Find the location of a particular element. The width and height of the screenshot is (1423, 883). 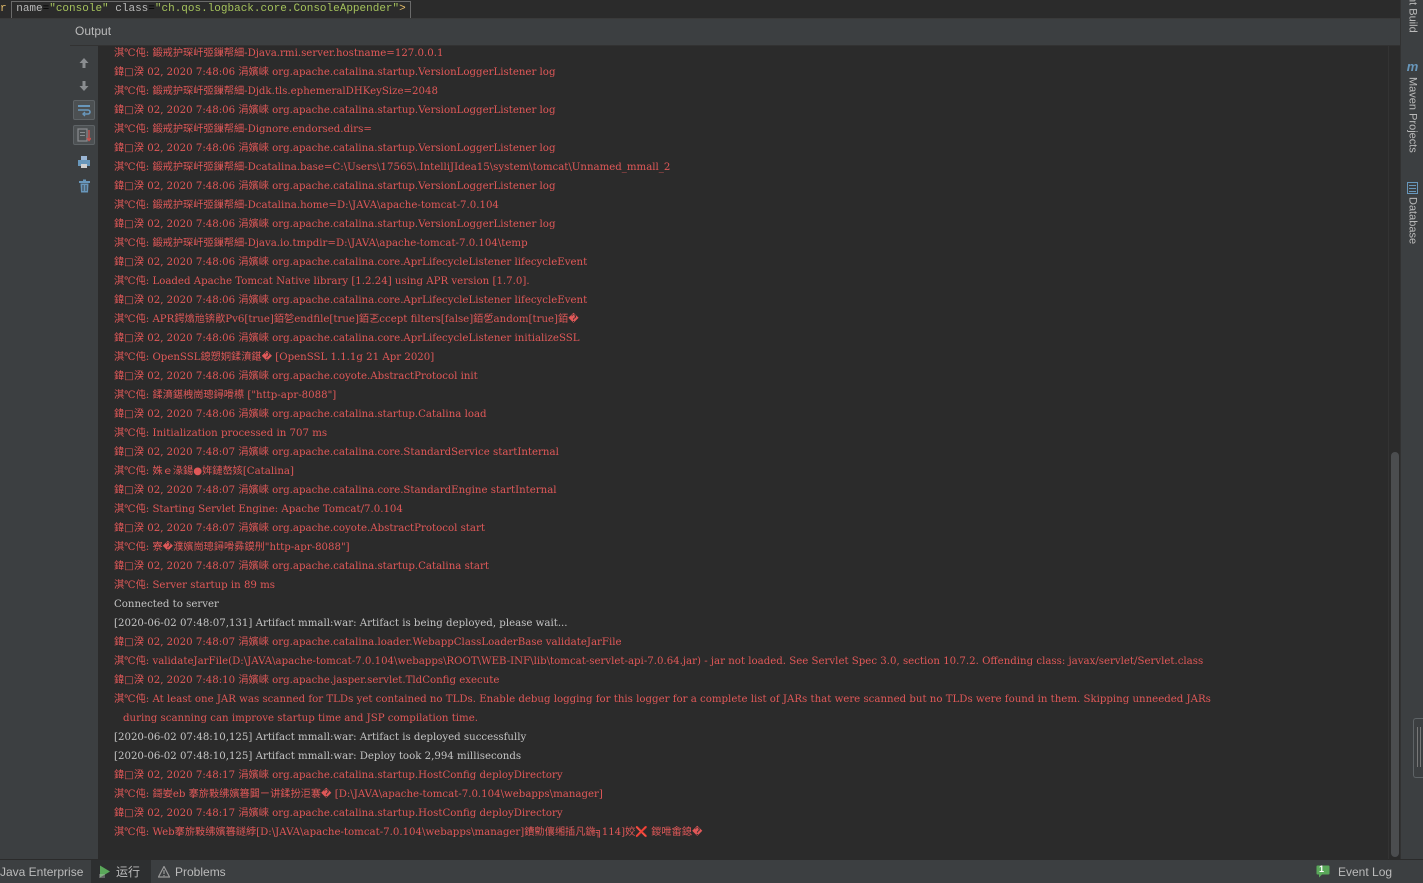

event-log-label: Event Log is located at coordinates (1365, 871).